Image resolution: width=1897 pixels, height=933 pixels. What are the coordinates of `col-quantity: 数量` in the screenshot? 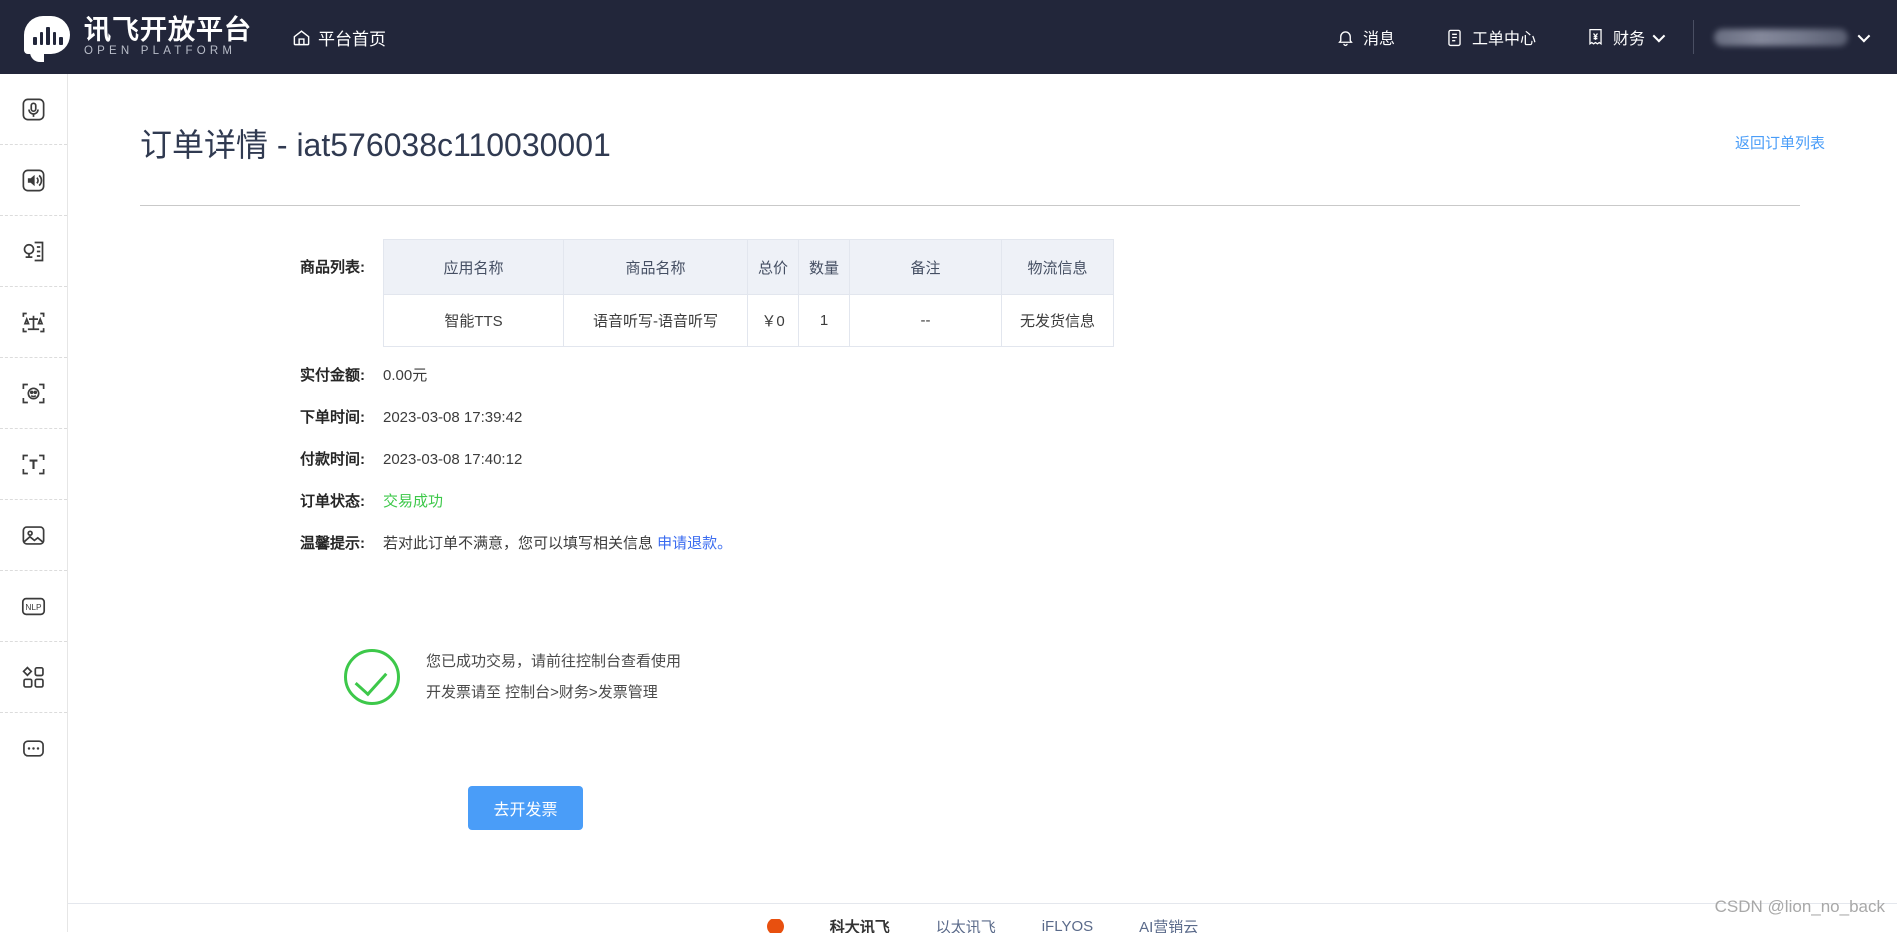 It's located at (824, 267).